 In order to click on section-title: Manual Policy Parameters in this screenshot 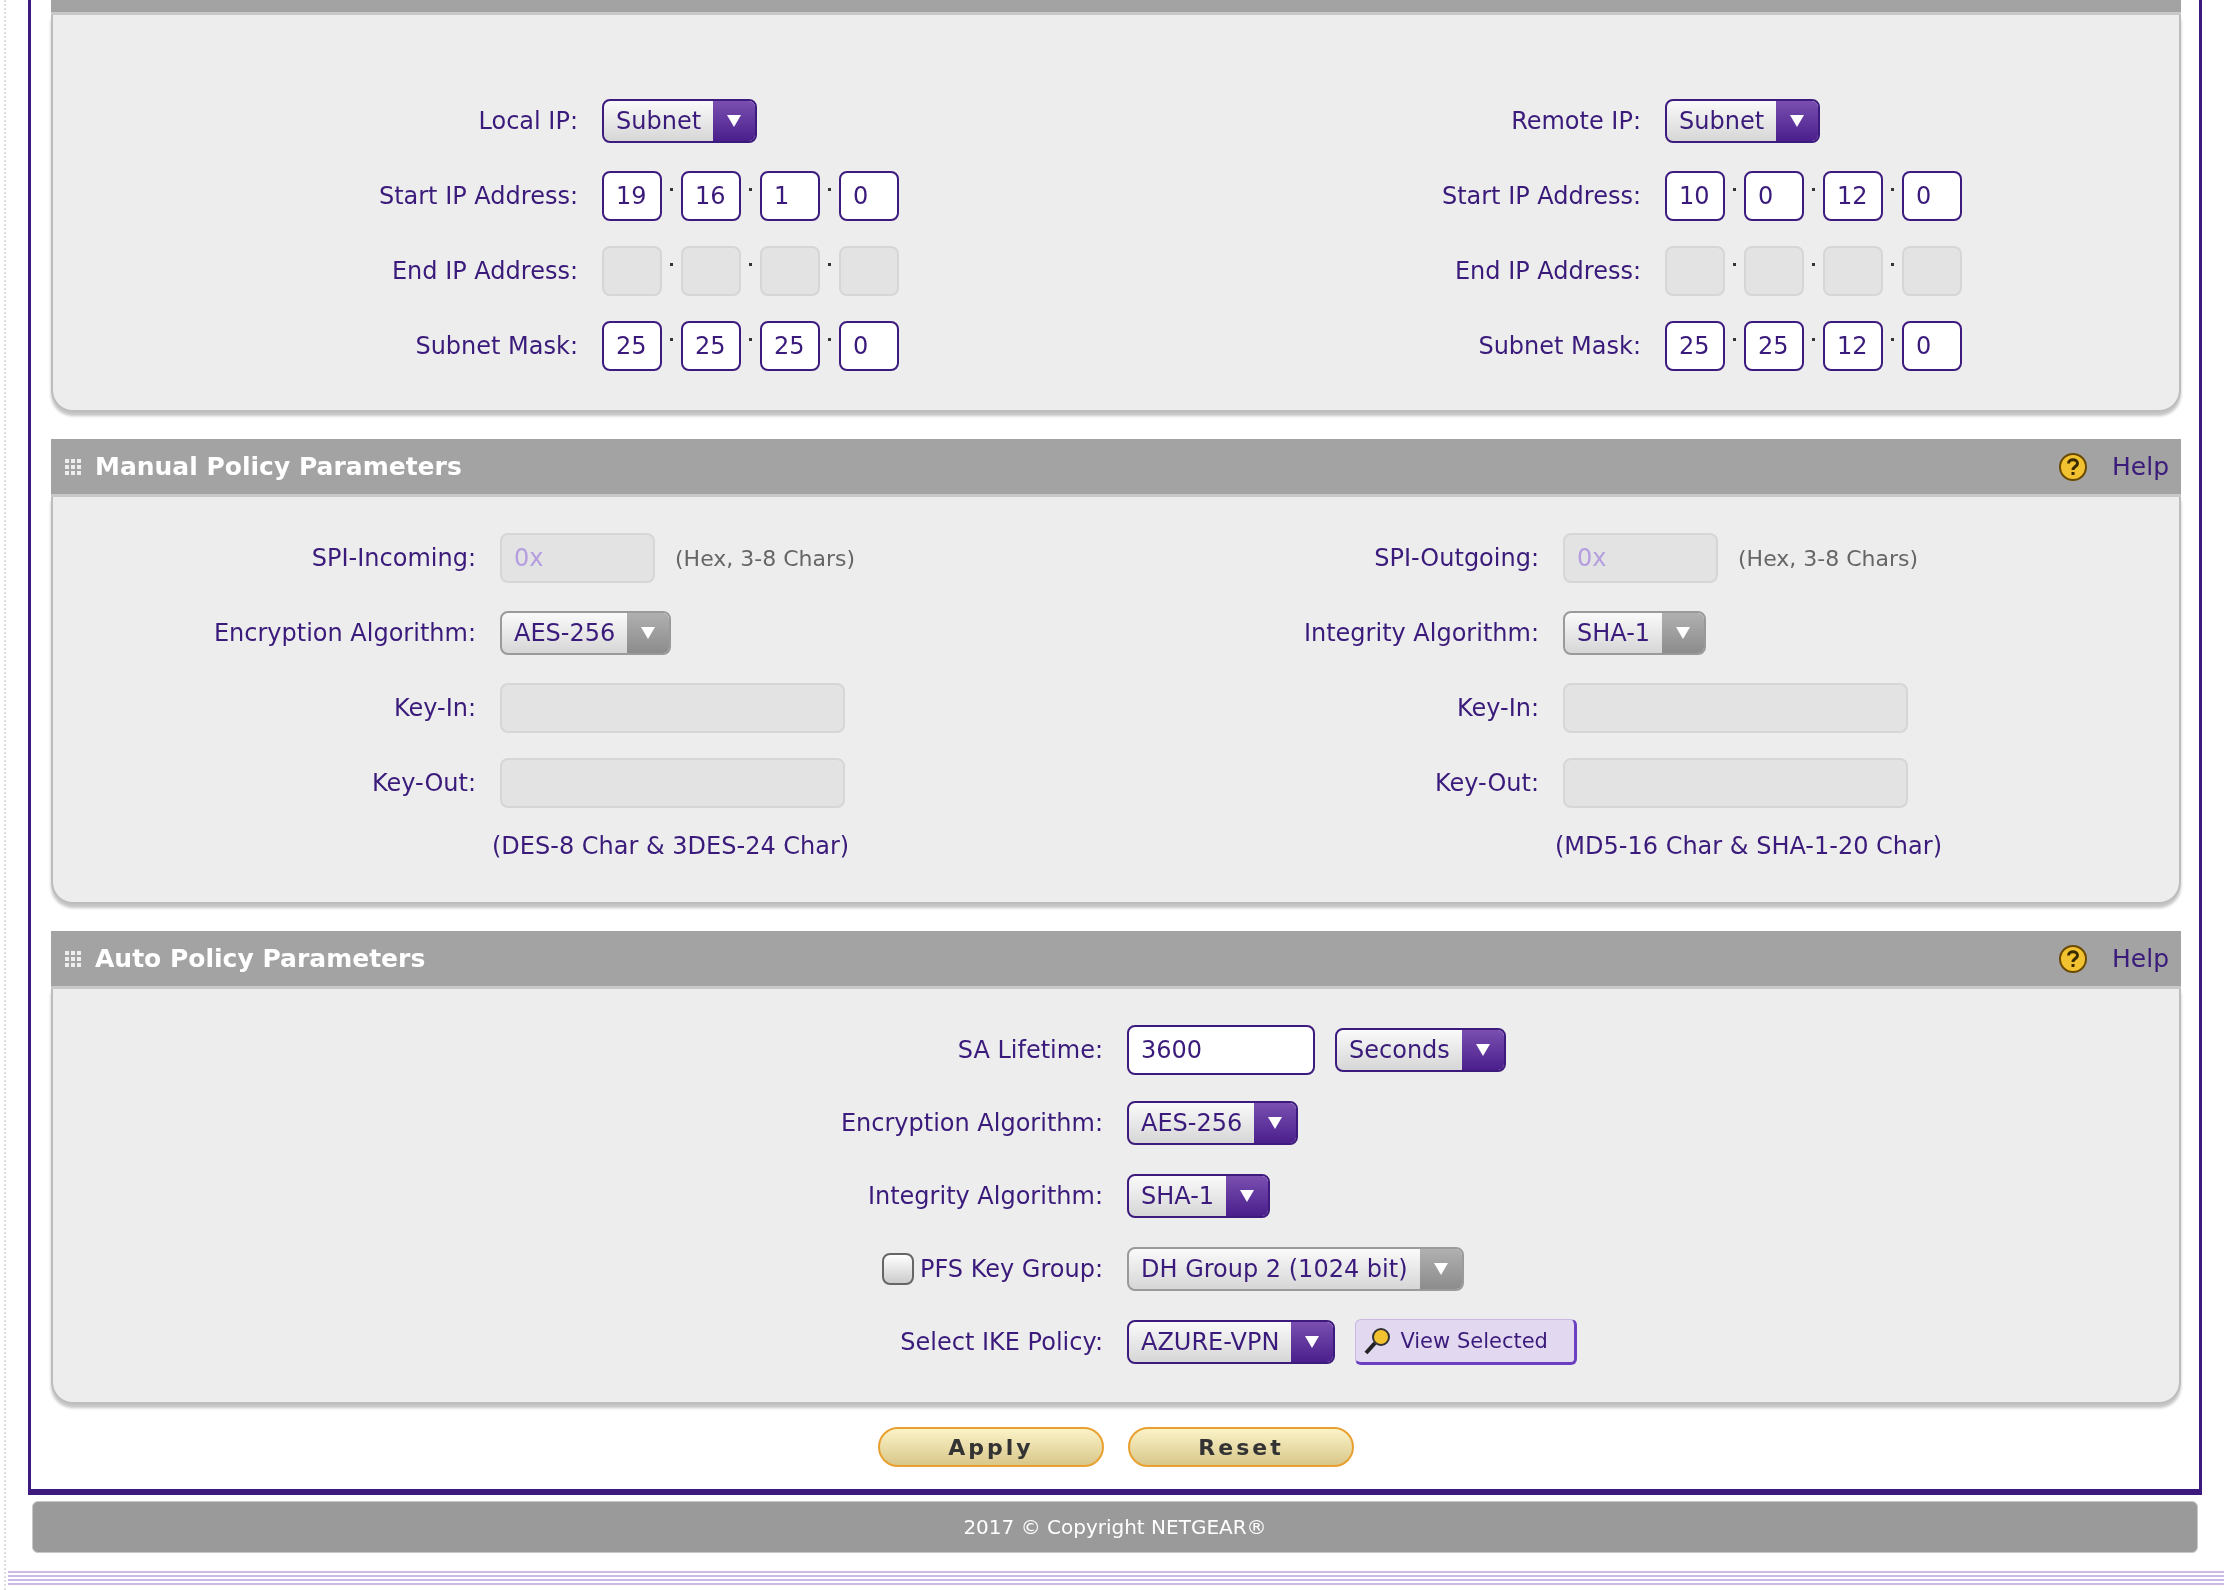, I will do `click(279, 466)`.